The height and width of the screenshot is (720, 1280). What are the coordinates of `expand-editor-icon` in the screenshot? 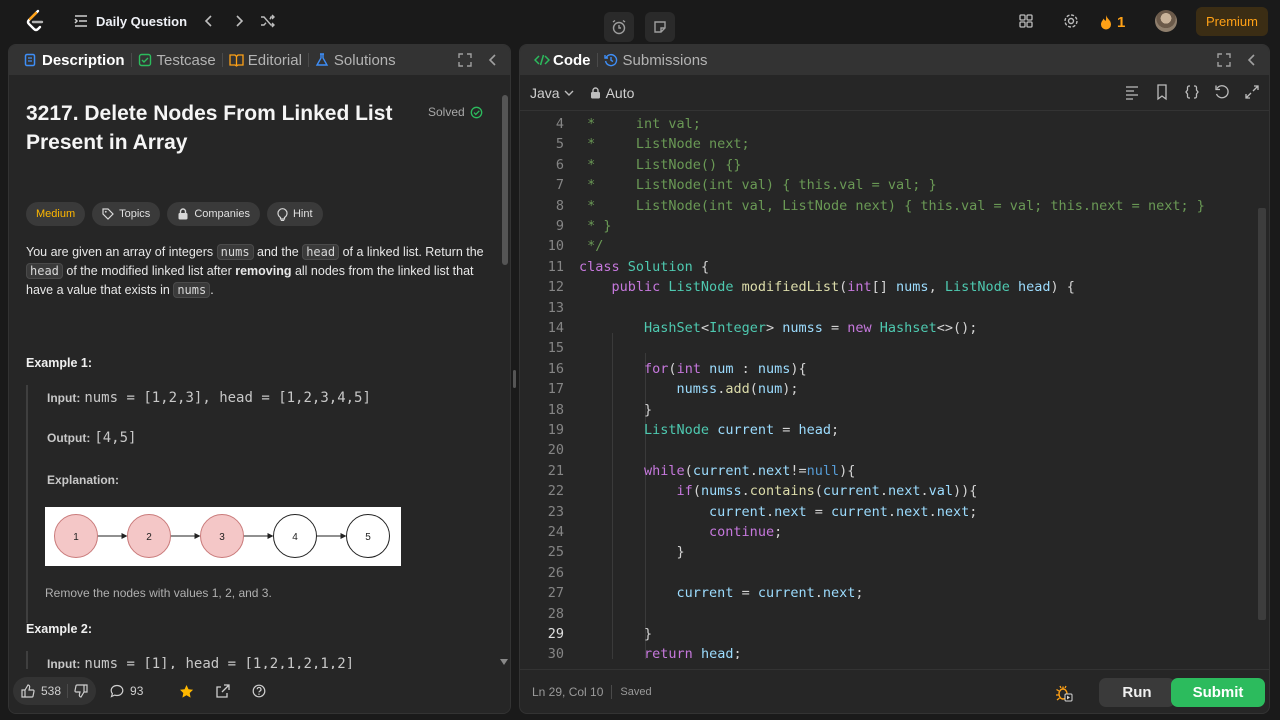 It's located at (1252, 92).